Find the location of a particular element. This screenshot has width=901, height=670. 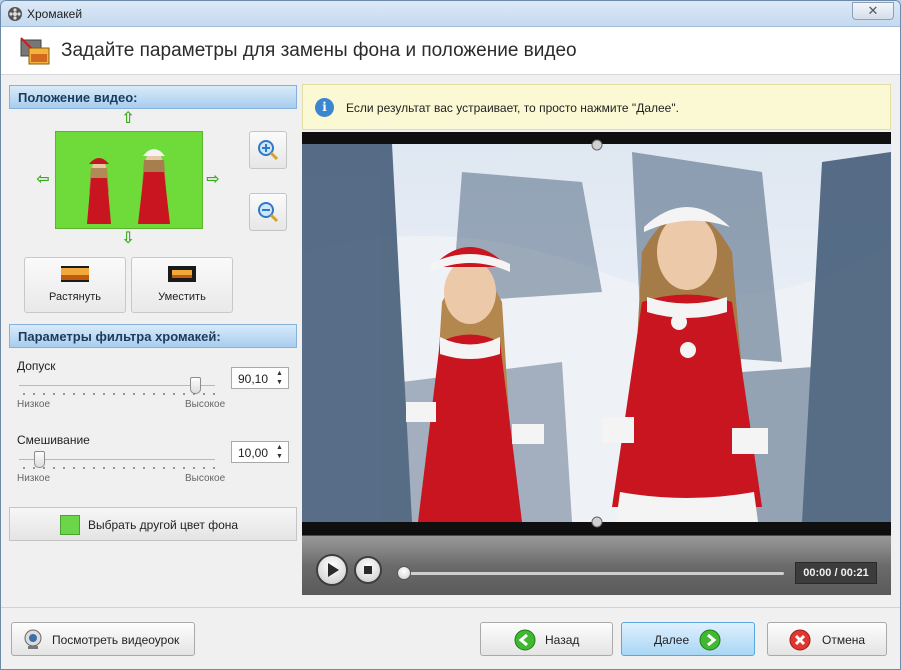

move-down-arrow-icon: ⇩ is located at coordinates (128, 239).